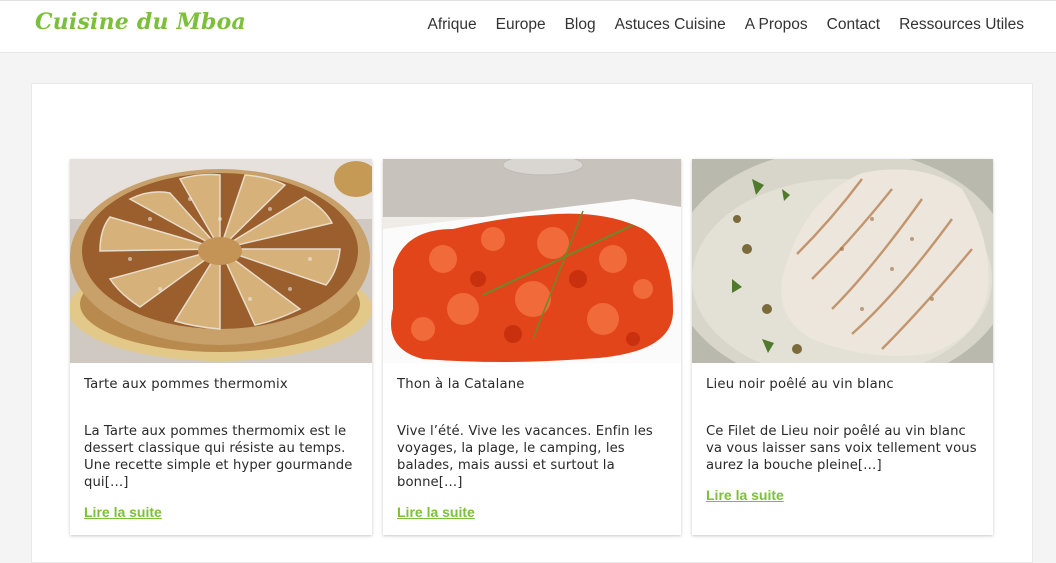  I want to click on nav-item-europe: Europe, so click(521, 25).